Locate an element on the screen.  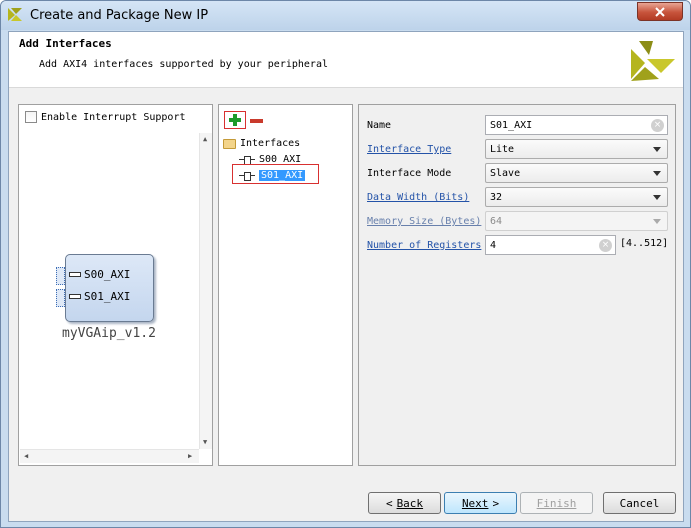
interface-type-select: Lite is located at coordinates (576, 149).